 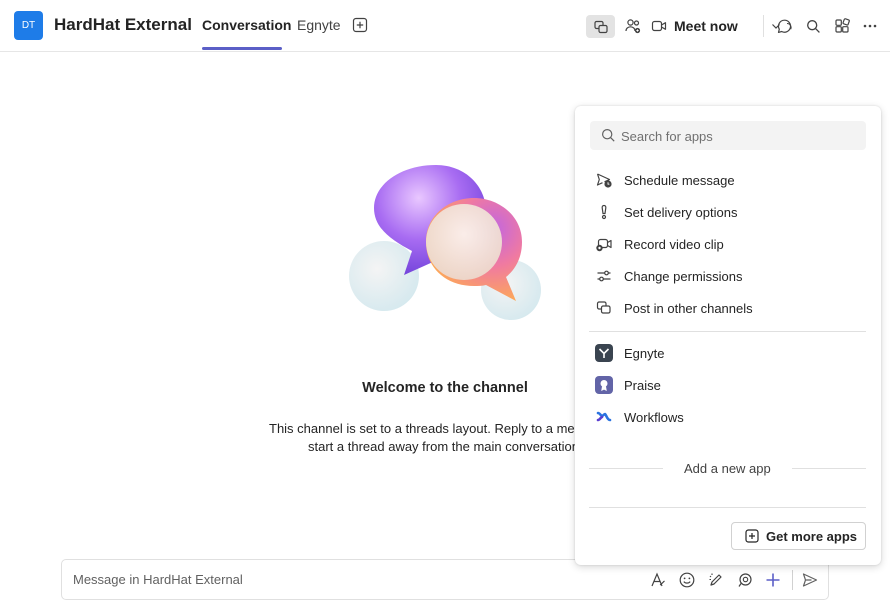 What do you see at coordinates (123, 24) in the screenshot?
I see `channel-title: HardHat External` at bounding box center [123, 24].